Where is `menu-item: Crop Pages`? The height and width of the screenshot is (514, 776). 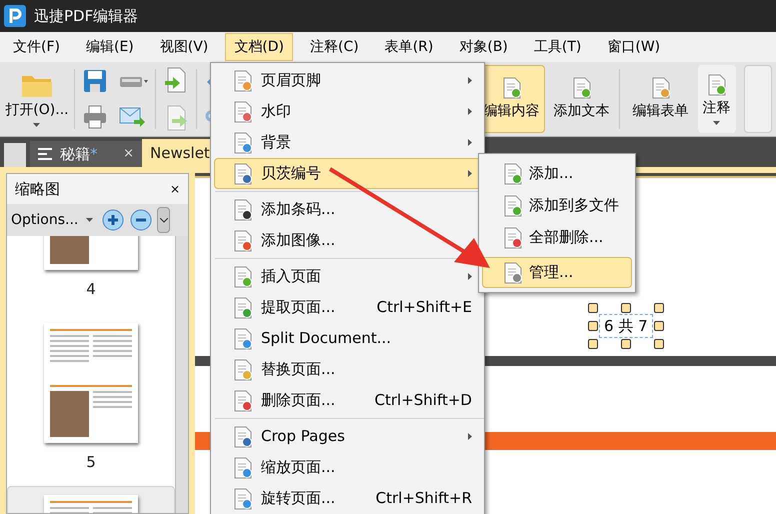 menu-item: Crop Pages is located at coordinates (347, 436).